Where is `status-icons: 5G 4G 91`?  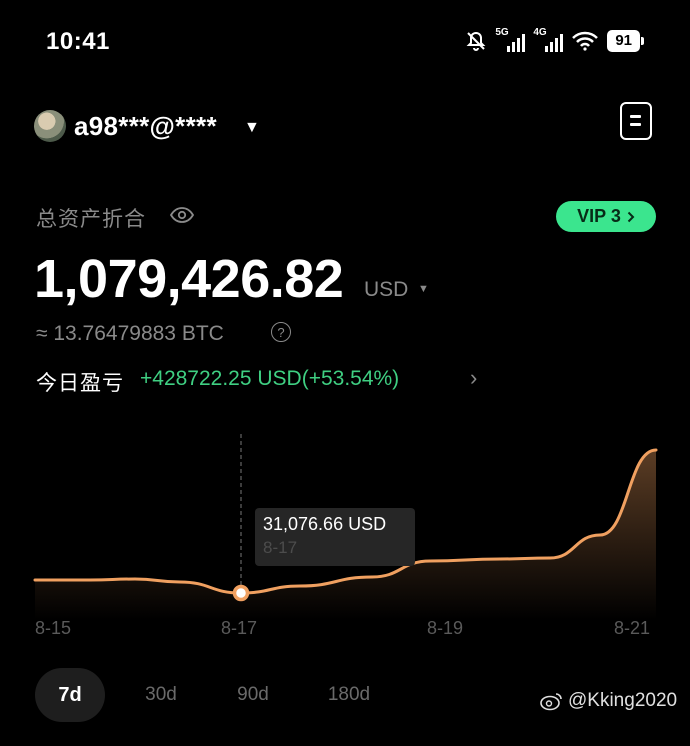 status-icons: 5G 4G 91 is located at coordinates (554, 40).